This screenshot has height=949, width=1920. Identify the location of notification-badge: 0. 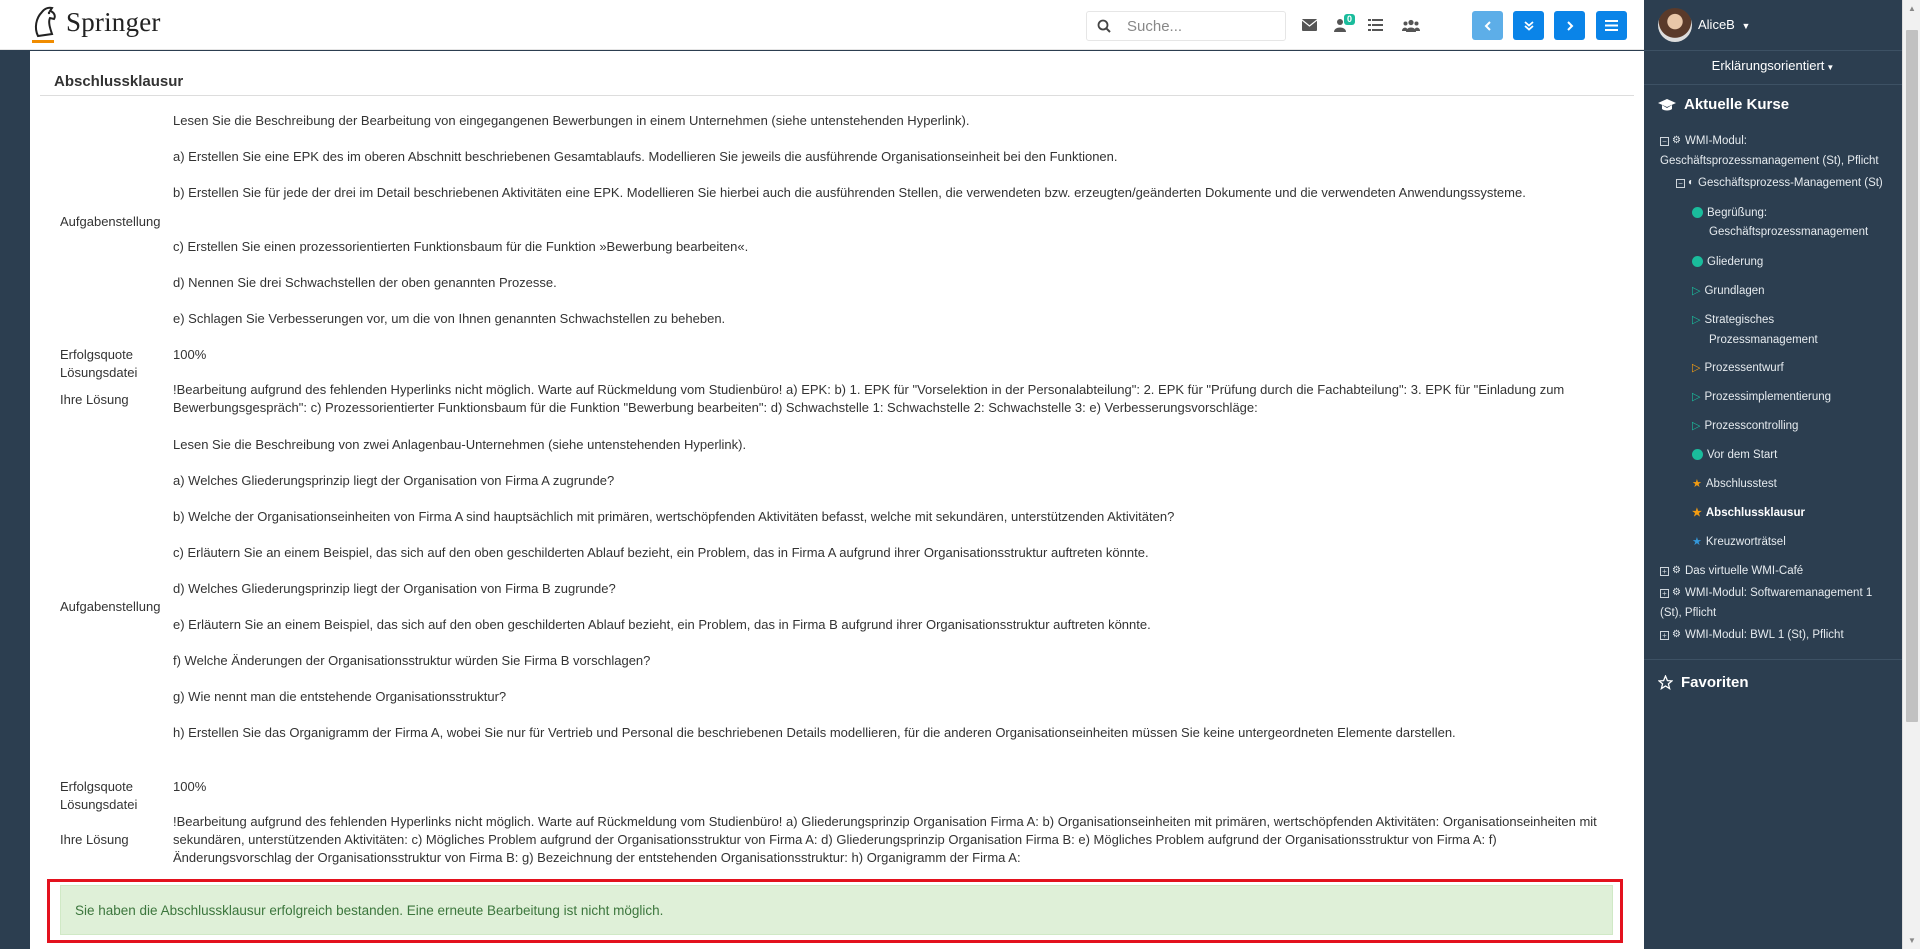
(1350, 19).